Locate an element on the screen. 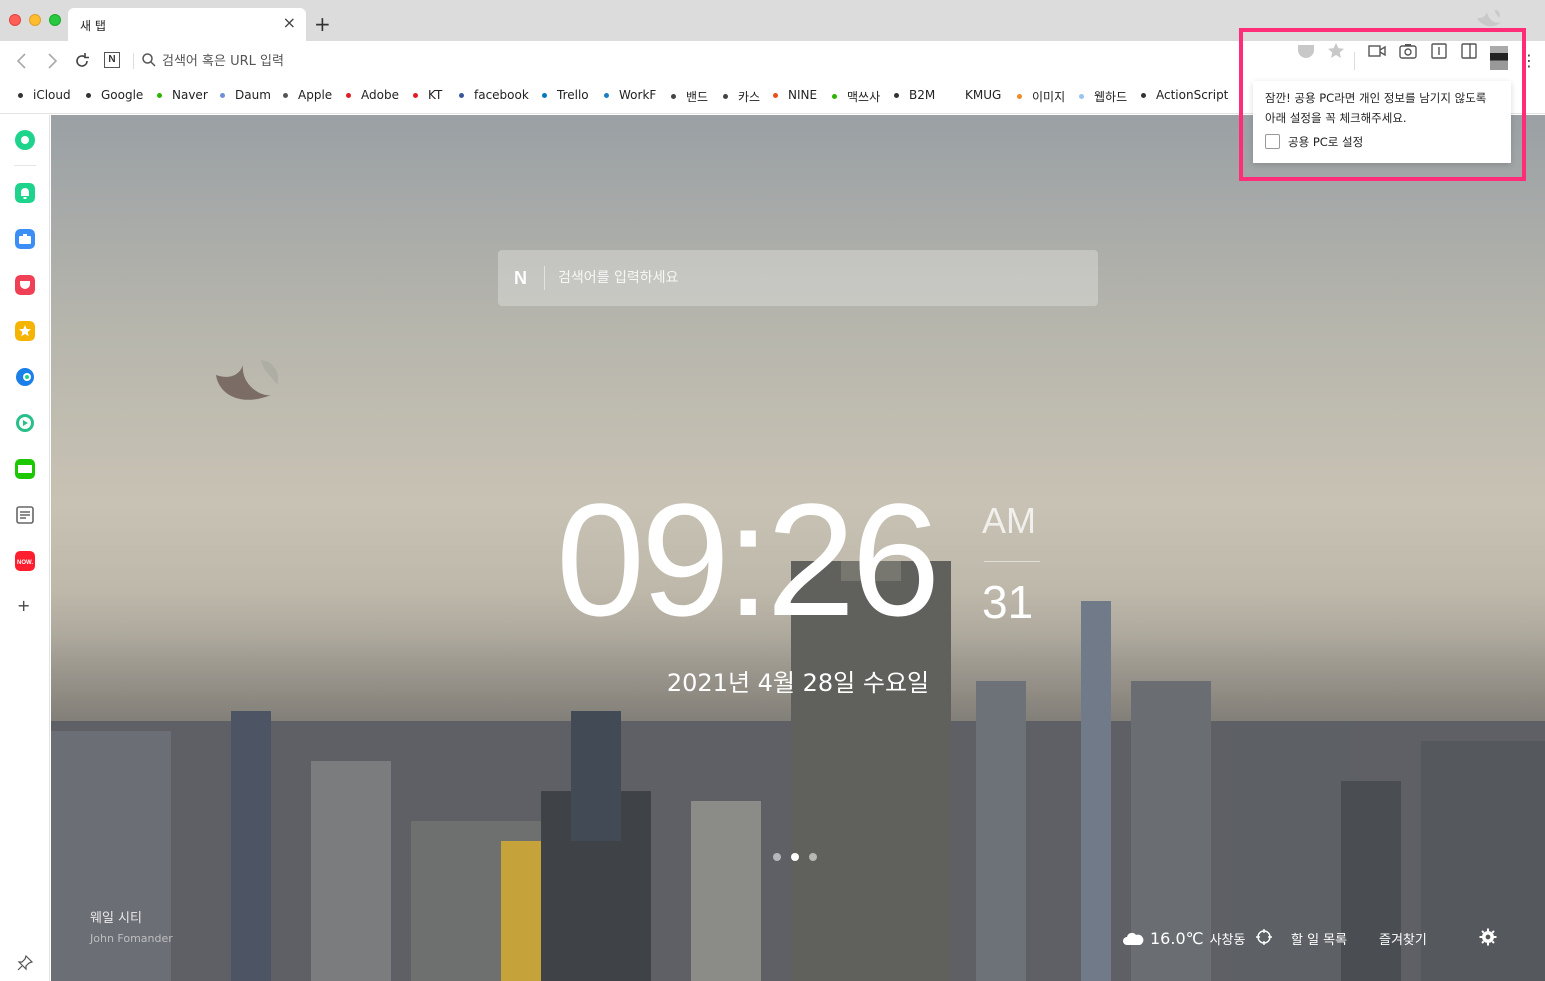 Image resolution: width=1545 pixels, height=981 pixels. music-player-icon is located at coordinates (25, 423).